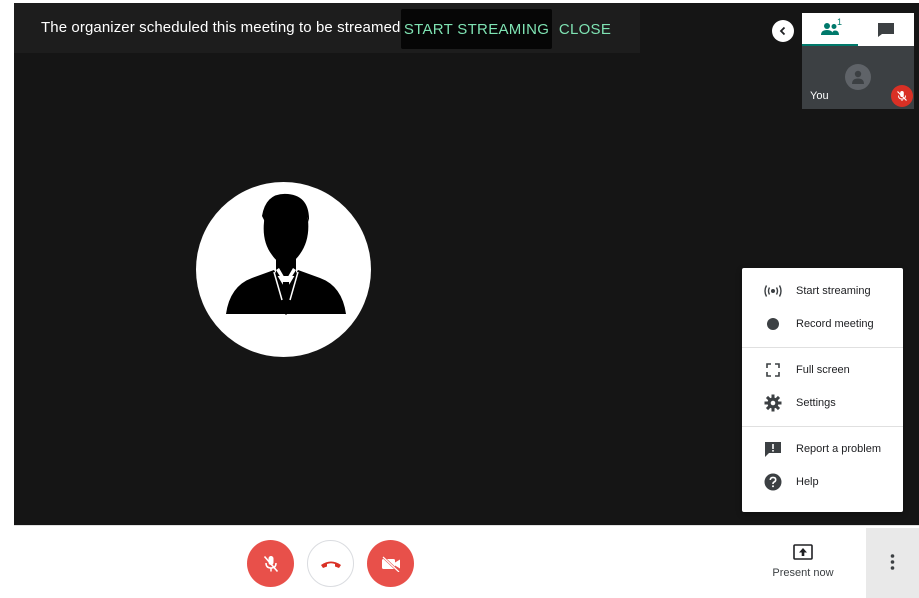 This screenshot has width=919, height=598. I want to click on self-avatar, so click(858, 77).